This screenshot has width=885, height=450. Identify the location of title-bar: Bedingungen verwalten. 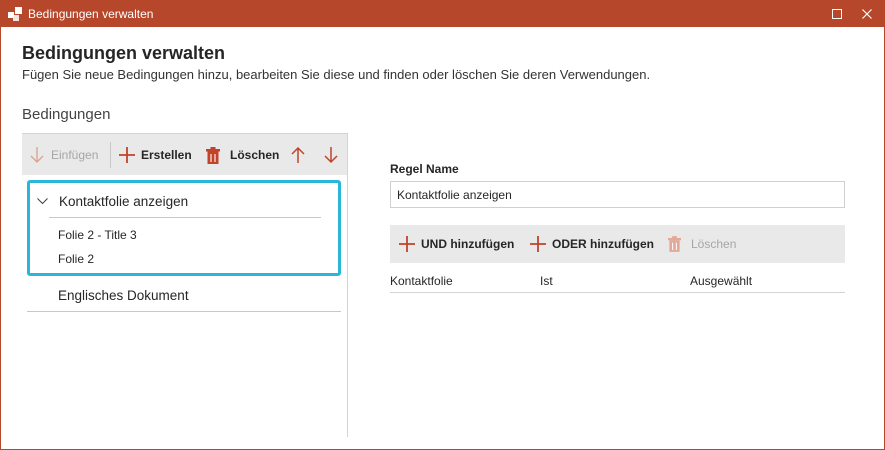
(442, 14).